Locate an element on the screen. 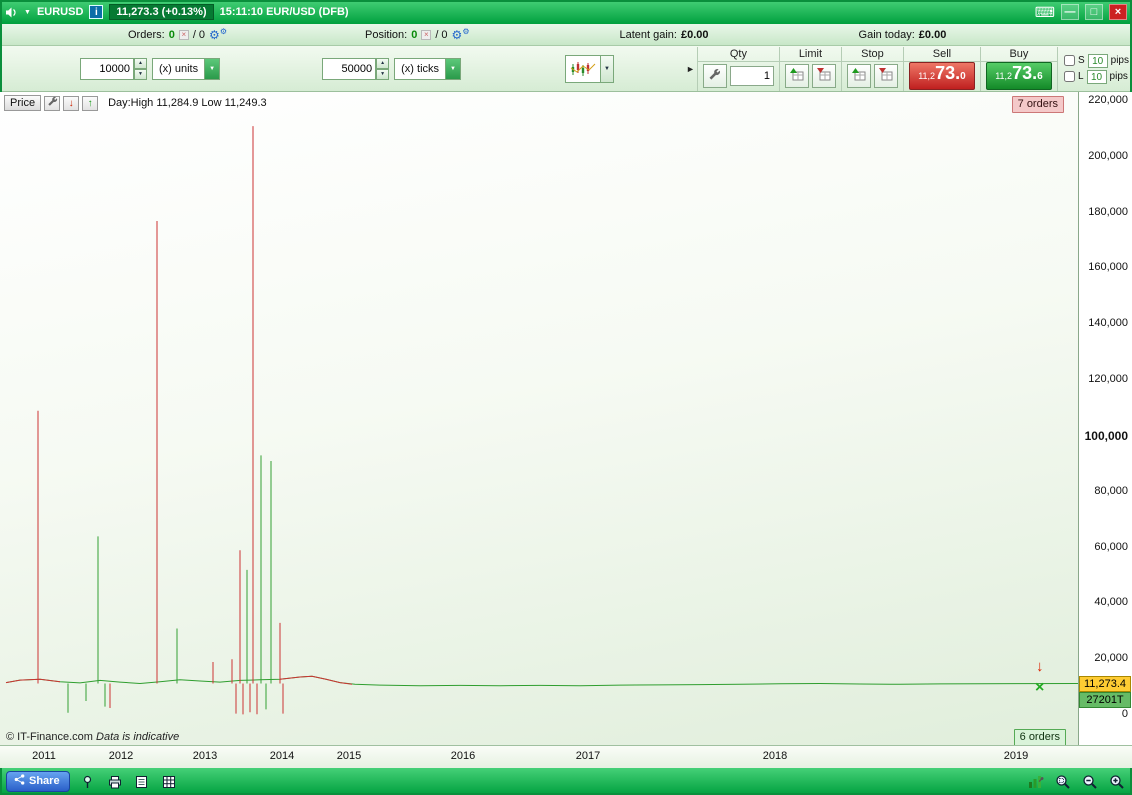 The width and height of the screenshot is (1132, 795). limit-sell-order-button is located at coordinates (823, 76).